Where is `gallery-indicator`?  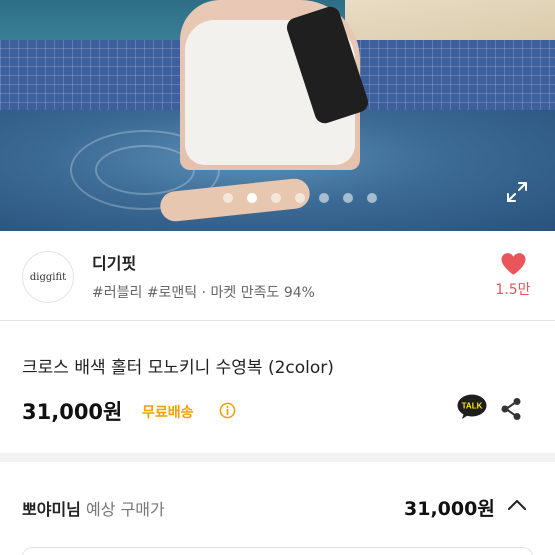
gallery-indicator is located at coordinates (300, 198).